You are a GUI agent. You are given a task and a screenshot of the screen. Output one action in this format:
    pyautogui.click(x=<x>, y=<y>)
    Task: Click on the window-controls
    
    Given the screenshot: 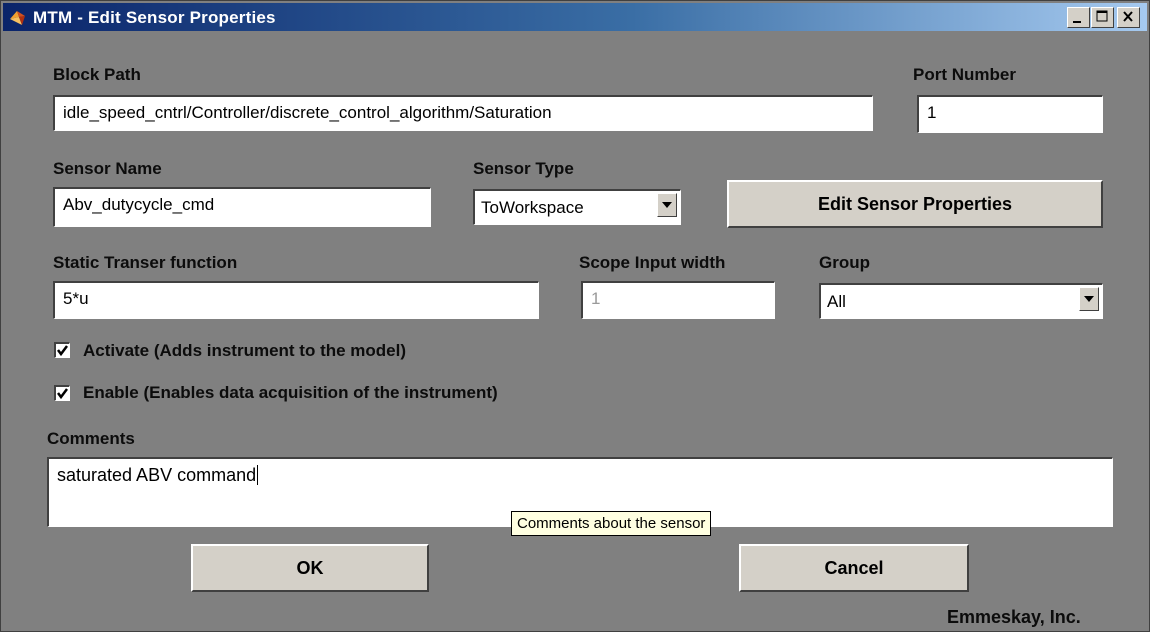 What is the action you would take?
    pyautogui.click(x=1105, y=17)
    